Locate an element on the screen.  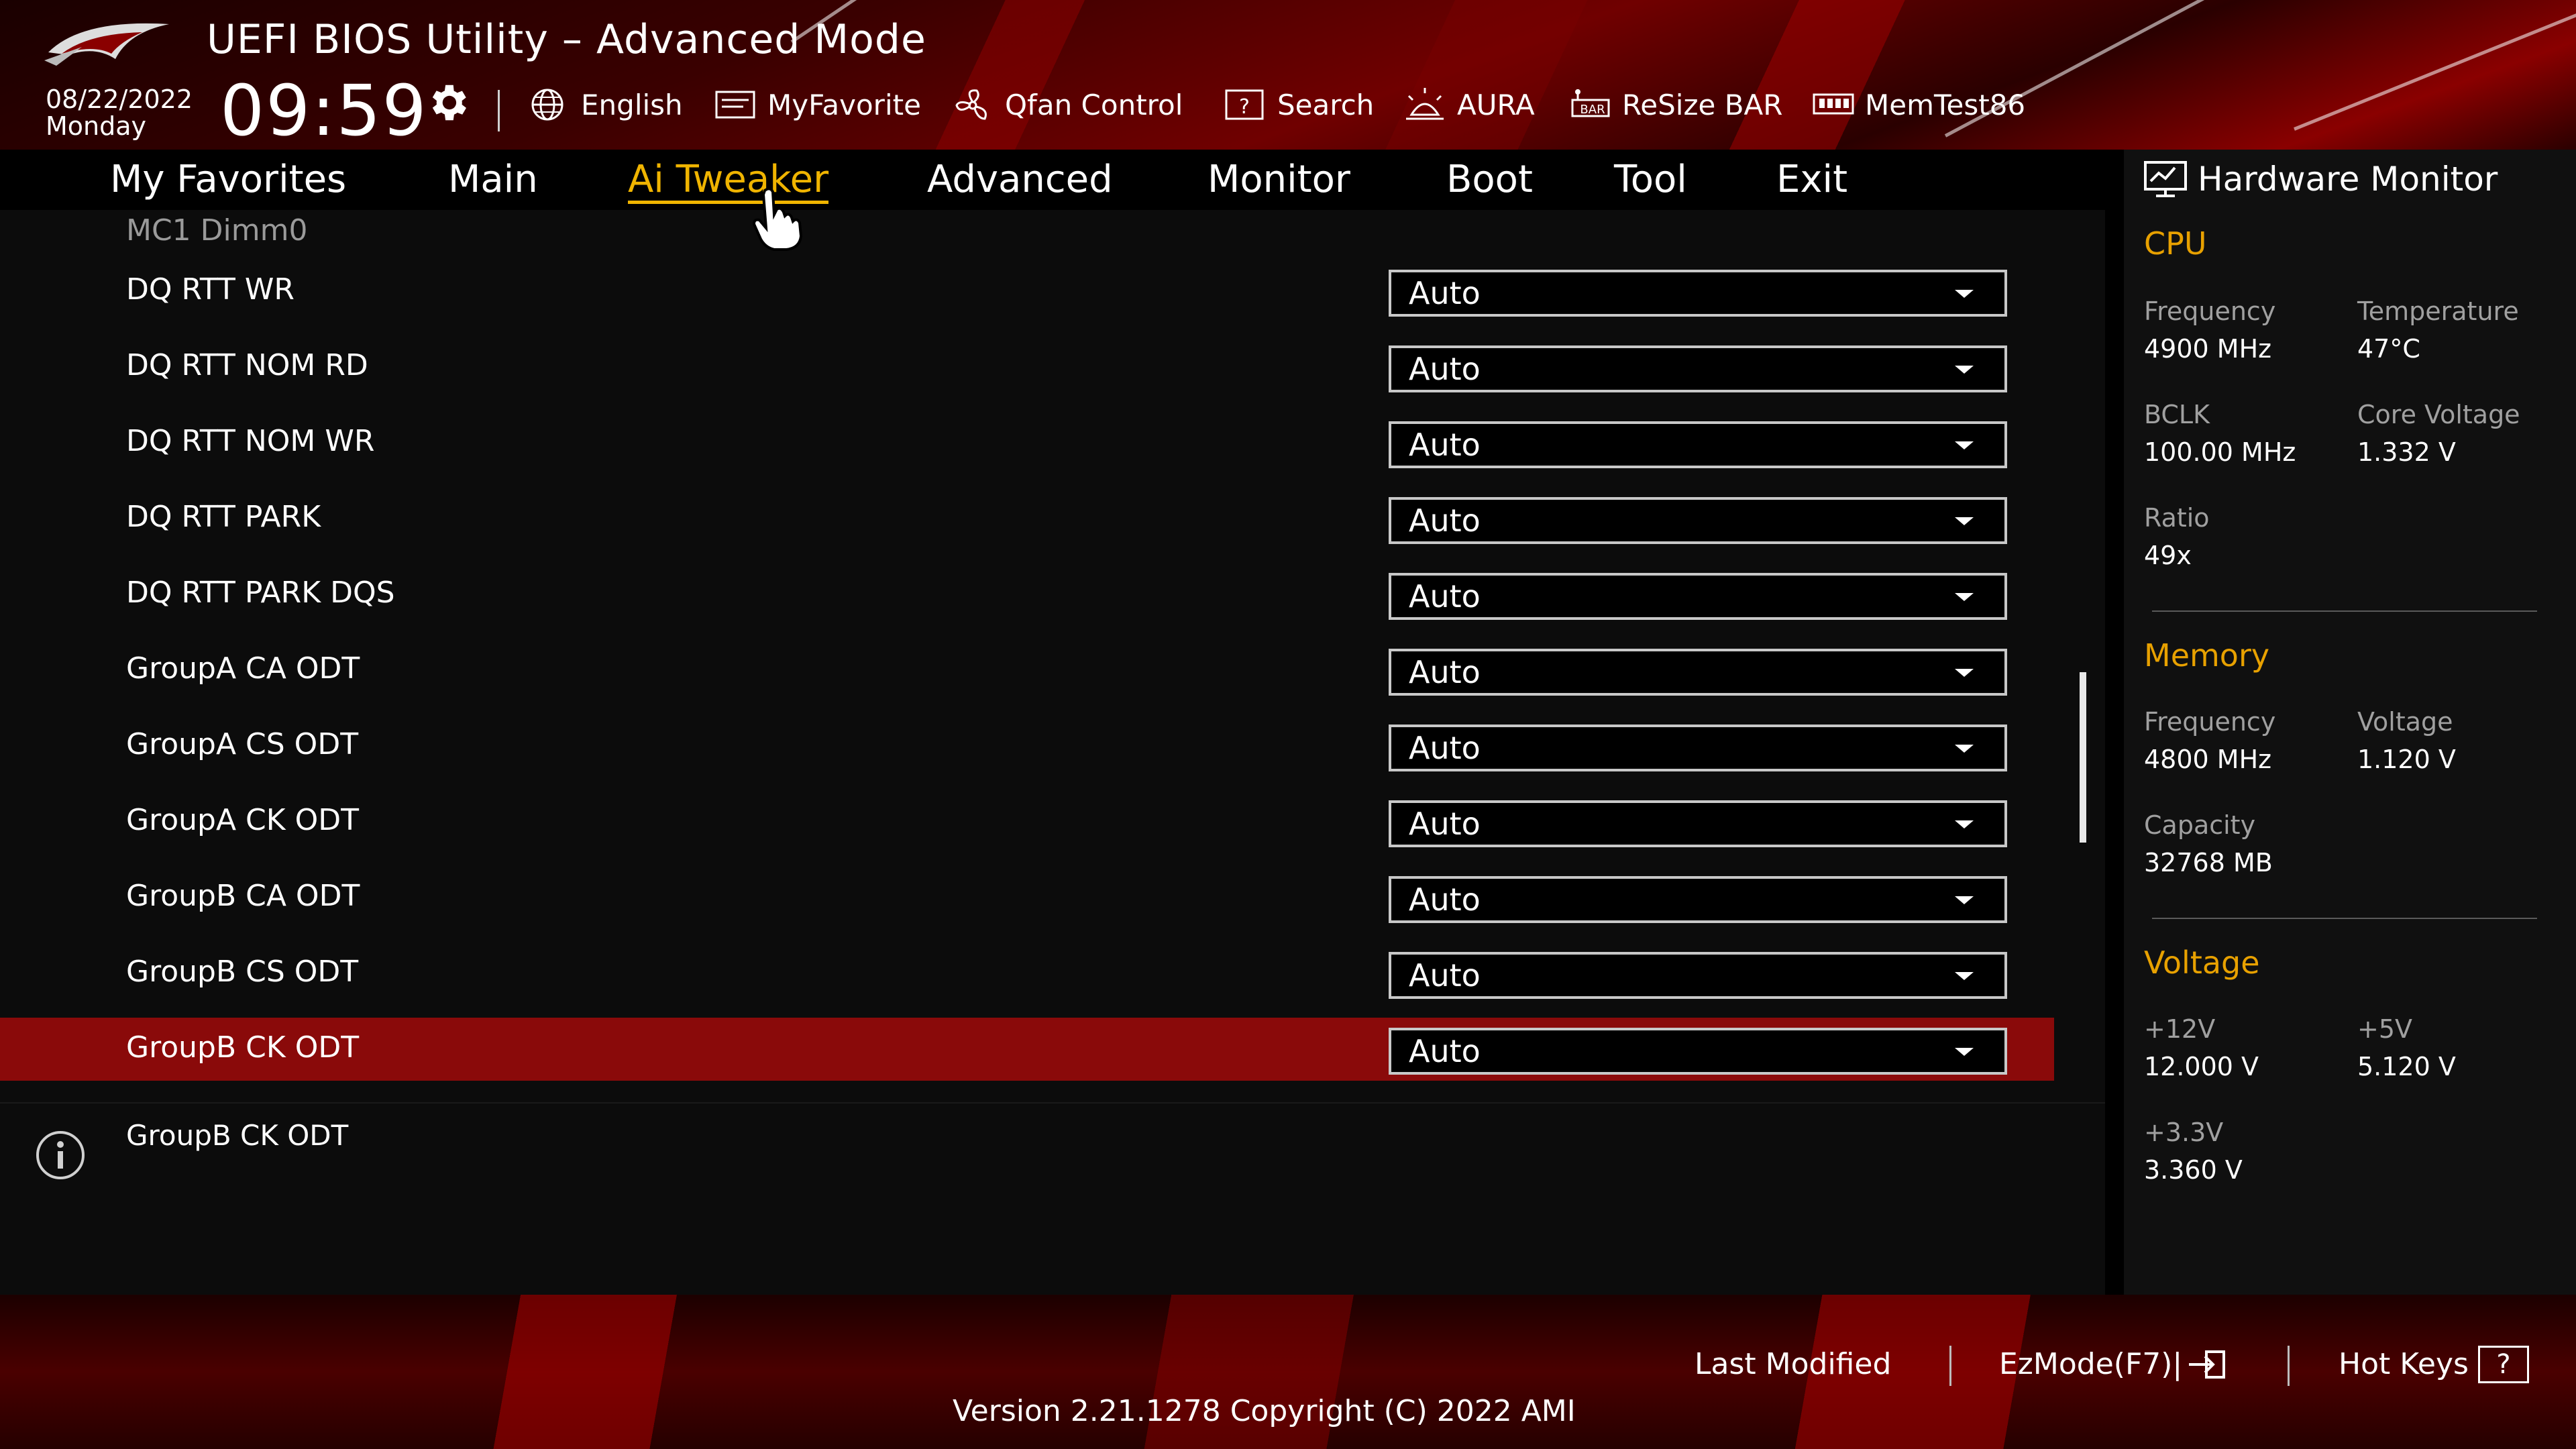
header-divider is located at coordinates (499, 110).